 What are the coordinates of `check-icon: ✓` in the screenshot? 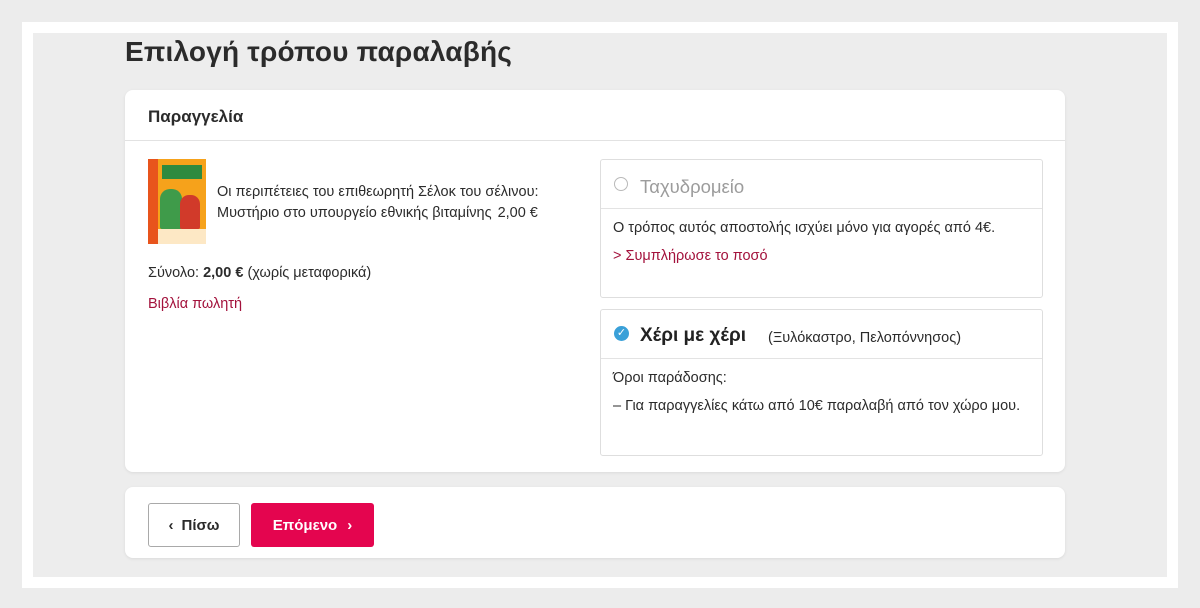 It's located at (621, 333).